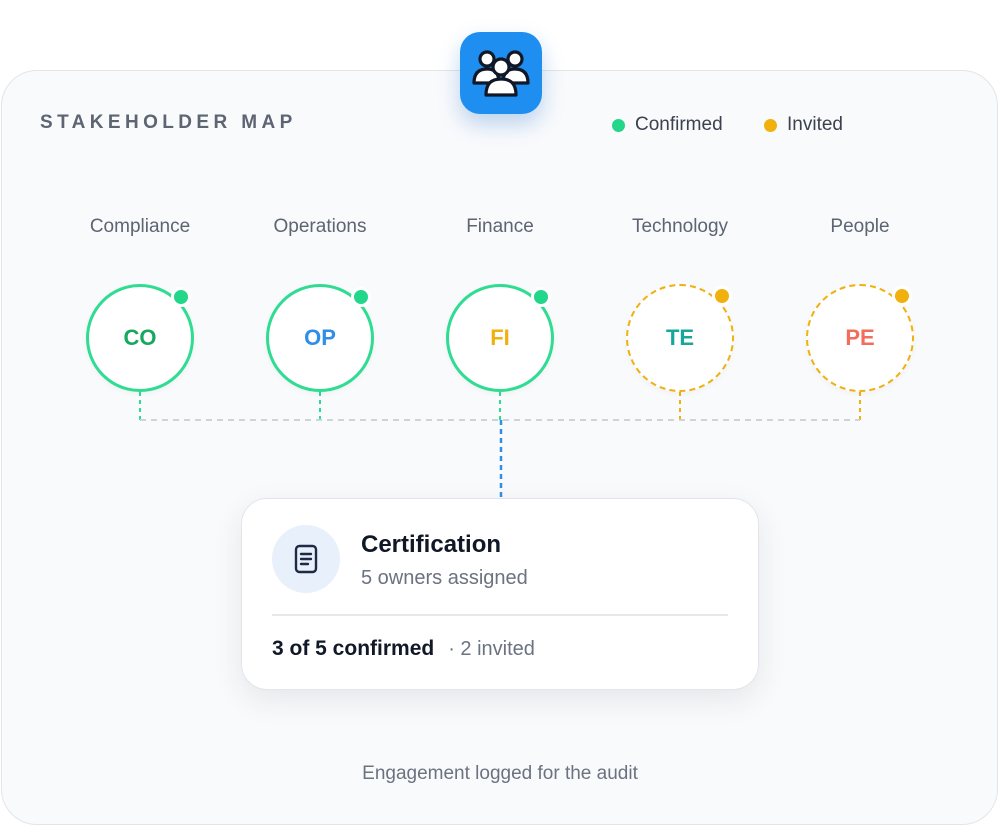 The image size is (1000, 828). I want to click on stakeholder-label-compliance: Compliance, so click(140, 226).